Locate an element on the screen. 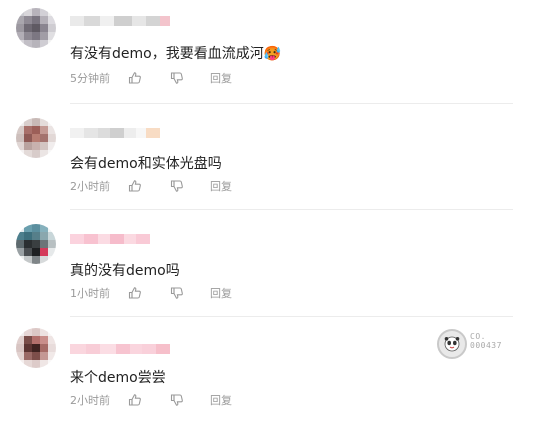 This screenshot has height=425, width=550. comment-text: 真的没有demo吗 is located at coordinates (125, 271).